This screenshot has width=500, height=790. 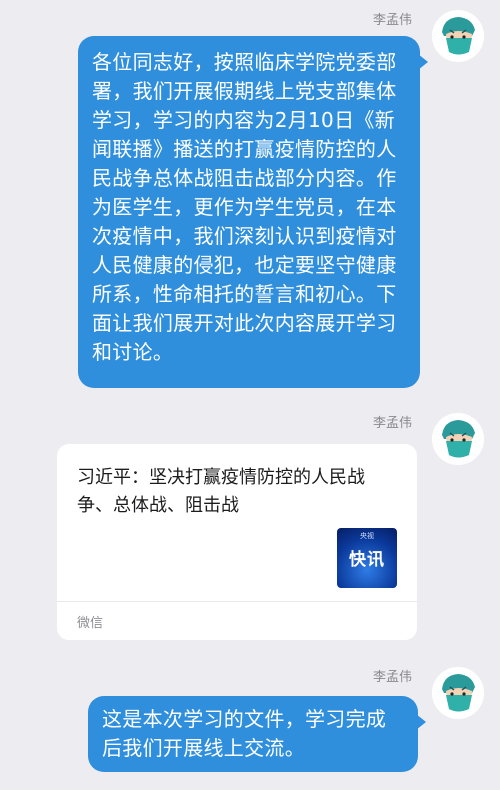 What do you see at coordinates (367, 536) in the screenshot?
I see `thumbnail-caption: 央视` at bounding box center [367, 536].